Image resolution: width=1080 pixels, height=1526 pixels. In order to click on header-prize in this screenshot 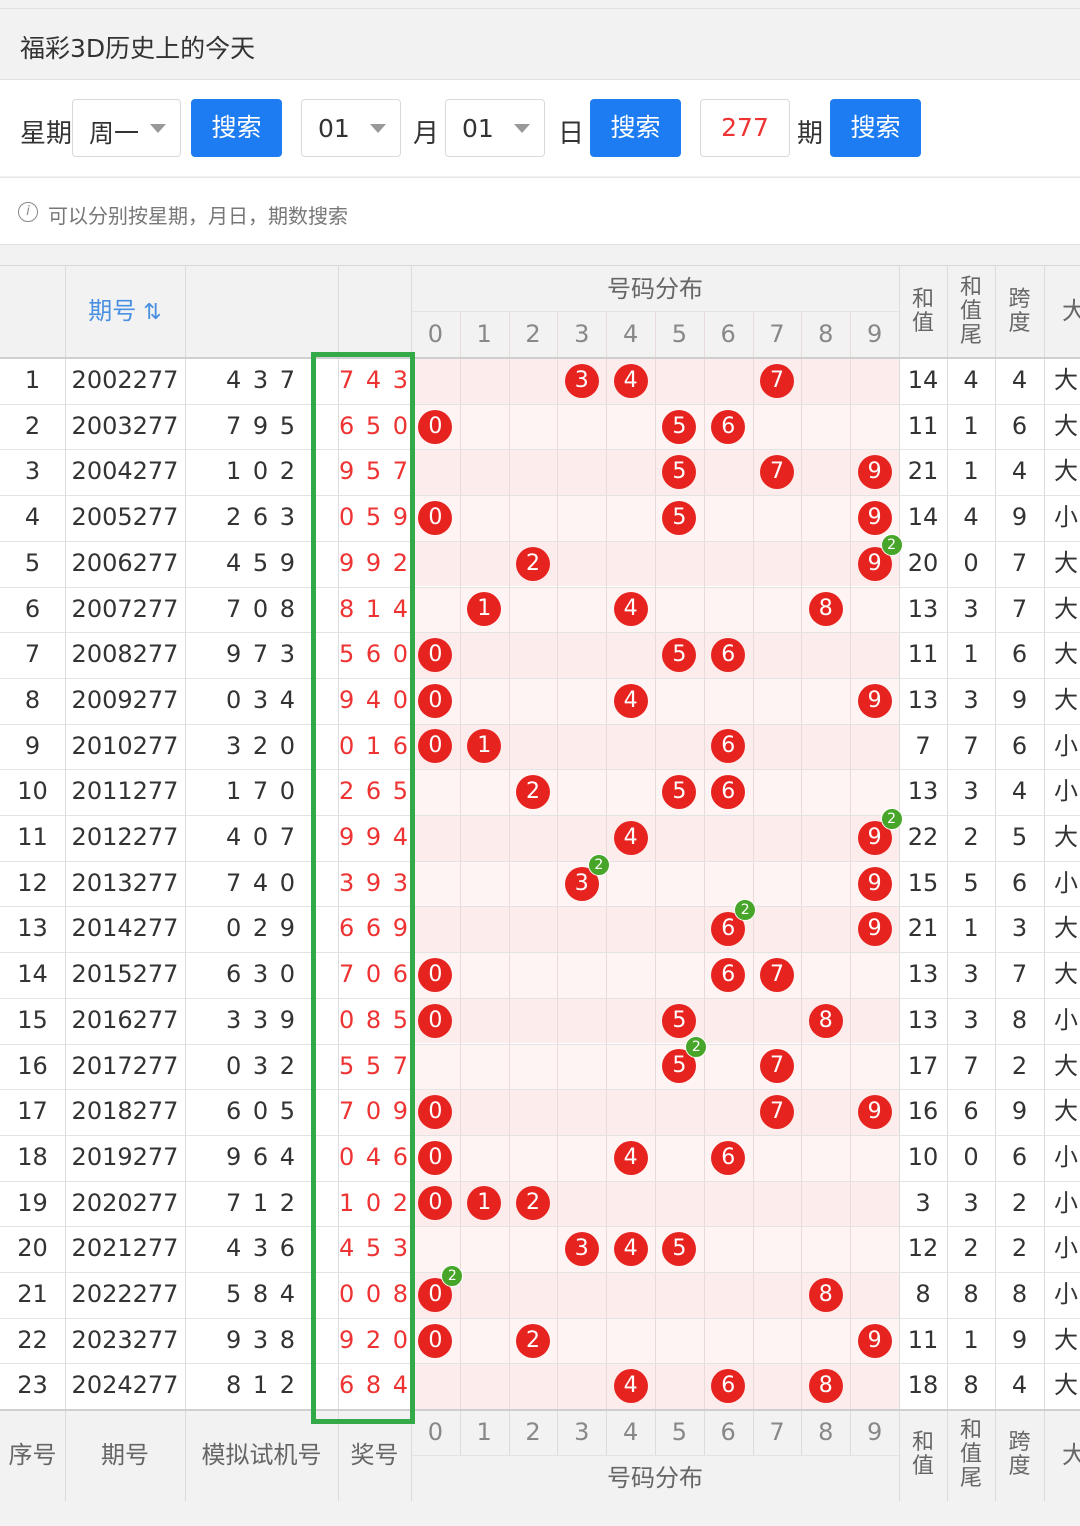, I will do `click(374, 311)`.